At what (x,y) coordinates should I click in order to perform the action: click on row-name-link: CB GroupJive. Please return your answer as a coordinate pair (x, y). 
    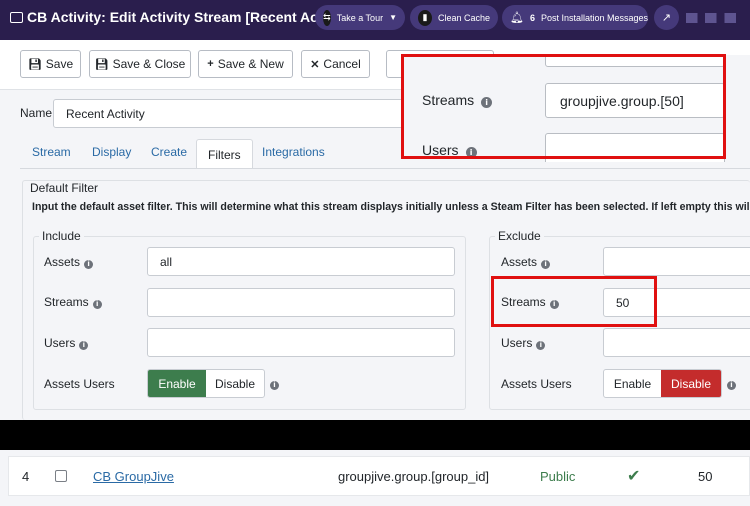
    Looking at the image, I should click on (133, 476).